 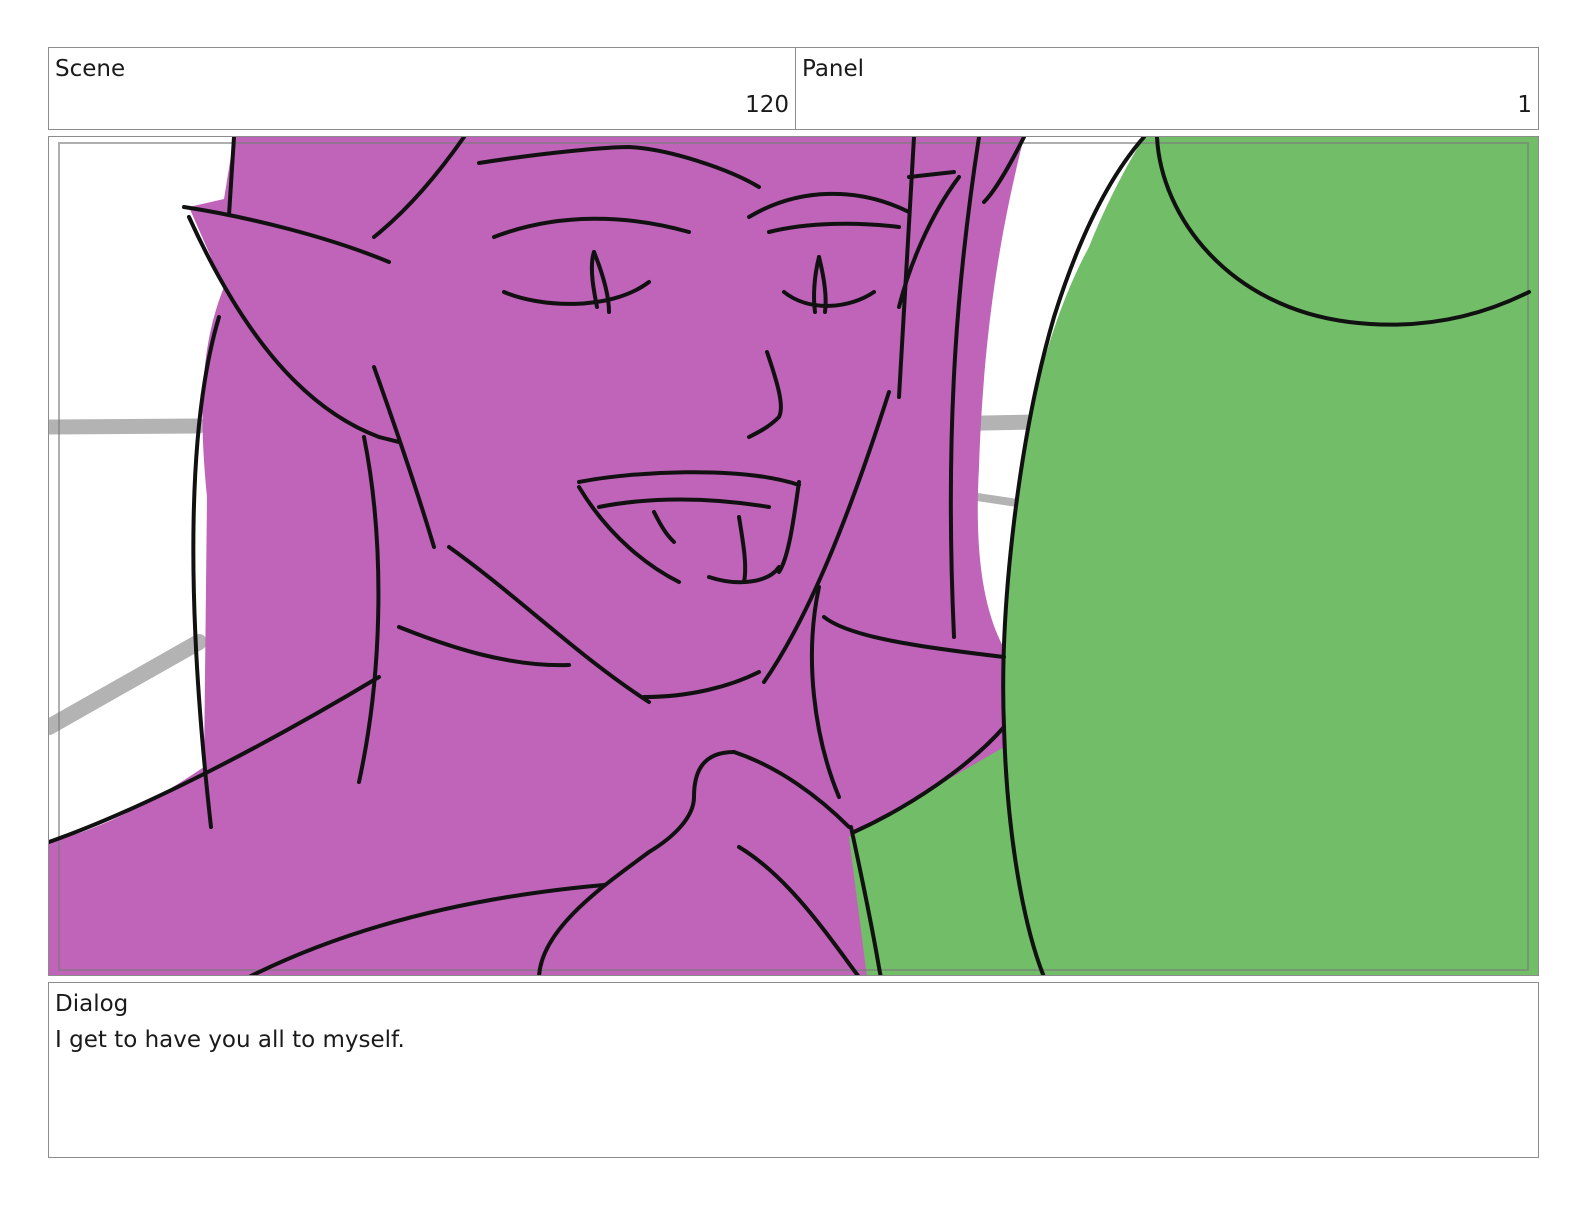 I want to click on dialog-text: I get to have you all to myself., so click(x=230, y=1040).